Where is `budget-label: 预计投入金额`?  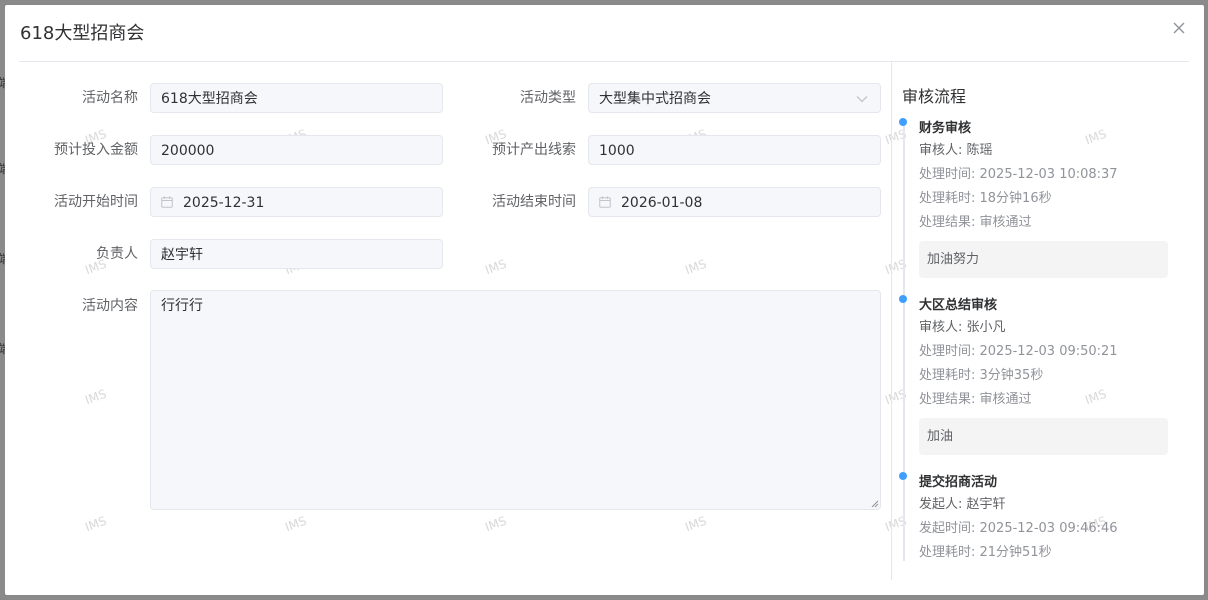
budget-label: 预计投入金额 is located at coordinates (96, 150).